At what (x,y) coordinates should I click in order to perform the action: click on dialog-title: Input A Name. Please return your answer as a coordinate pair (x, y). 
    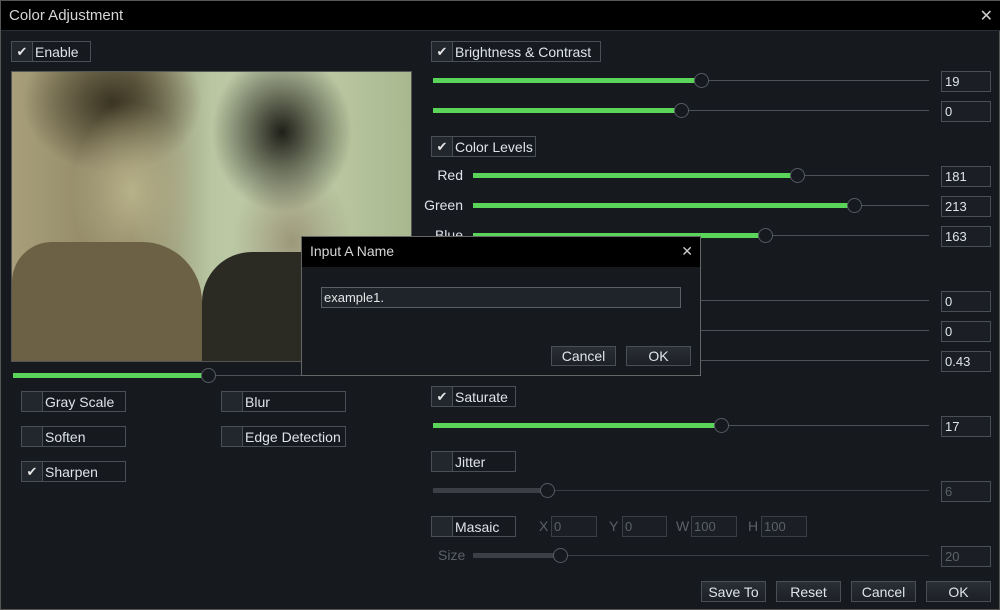
    Looking at the image, I should click on (352, 251).